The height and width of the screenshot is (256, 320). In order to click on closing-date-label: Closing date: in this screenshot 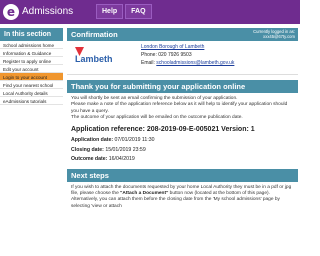, I will do `click(87, 149)`.